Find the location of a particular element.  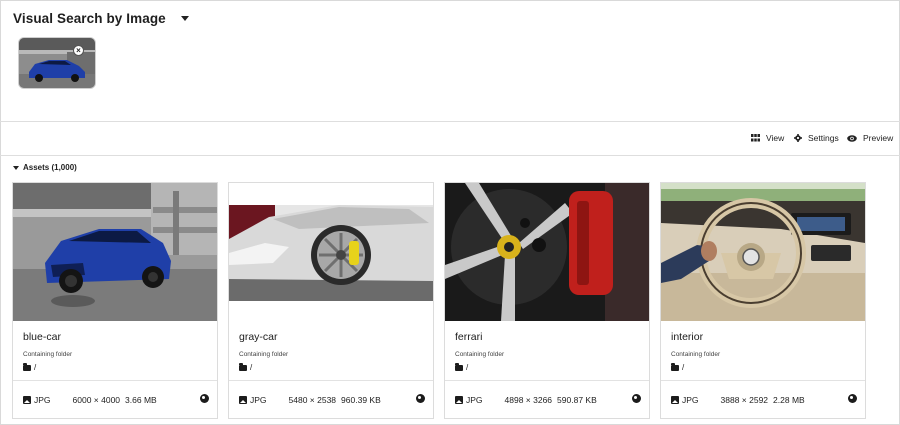

results-toolbar: View Settings Preview is located at coordinates (450, 139).